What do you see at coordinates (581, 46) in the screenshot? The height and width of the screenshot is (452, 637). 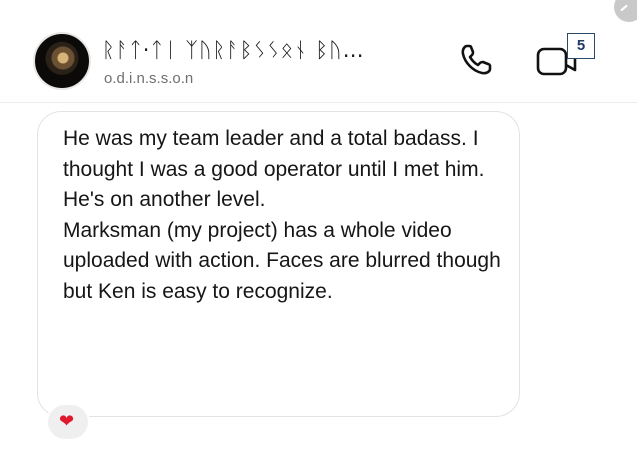 I see `notification-badge: 5` at bounding box center [581, 46].